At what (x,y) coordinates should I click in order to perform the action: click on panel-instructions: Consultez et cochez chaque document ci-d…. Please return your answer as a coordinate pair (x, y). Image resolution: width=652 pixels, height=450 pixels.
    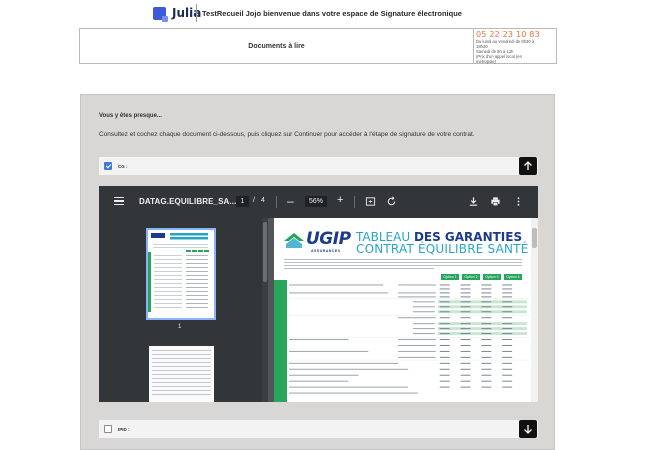
    Looking at the image, I should click on (287, 134).